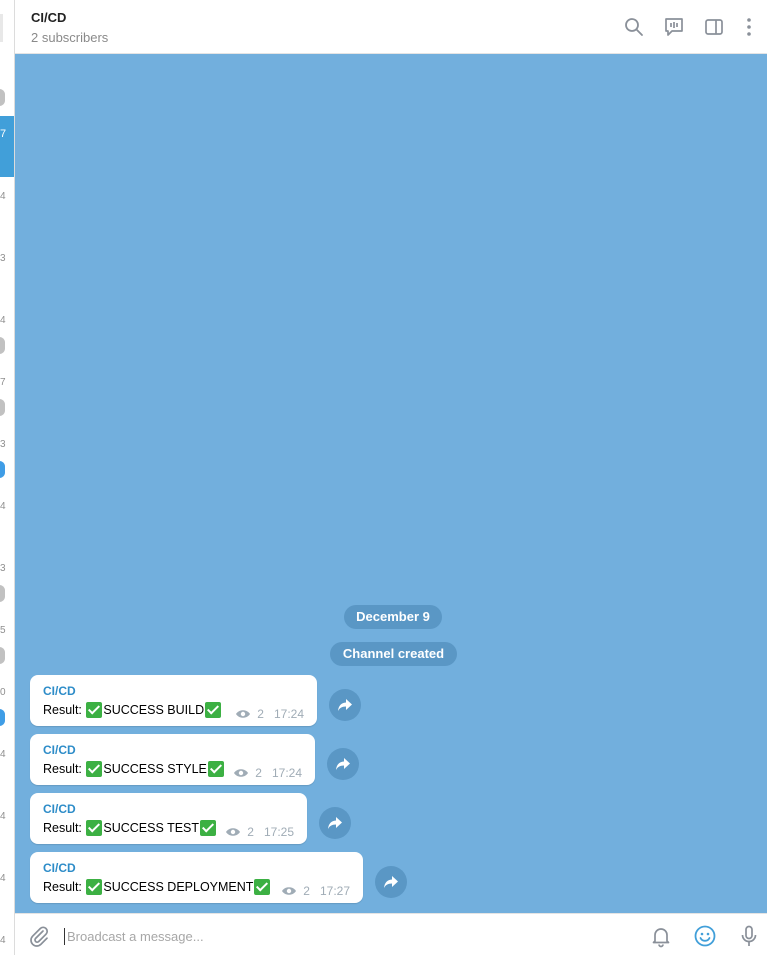 The width and height of the screenshot is (767, 955). I want to click on message-status: SUCCESS DEPLOYMENT, so click(178, 887).